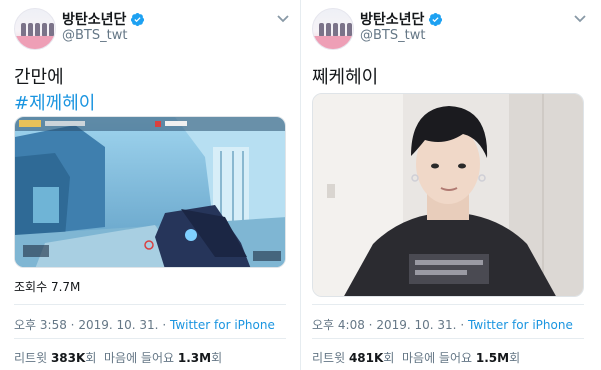  What do you see at coordinates (40, 325) in the screenshot?
I see `tweet-time: 오후 3:58` at bounding box center [40, 325].